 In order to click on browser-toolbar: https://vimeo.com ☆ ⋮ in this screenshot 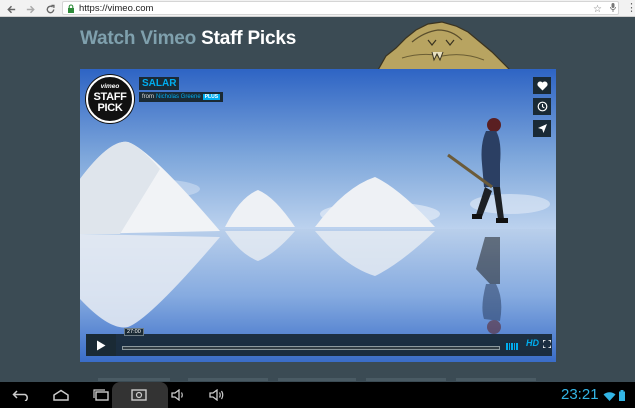, I will do `click(317, 8)`.